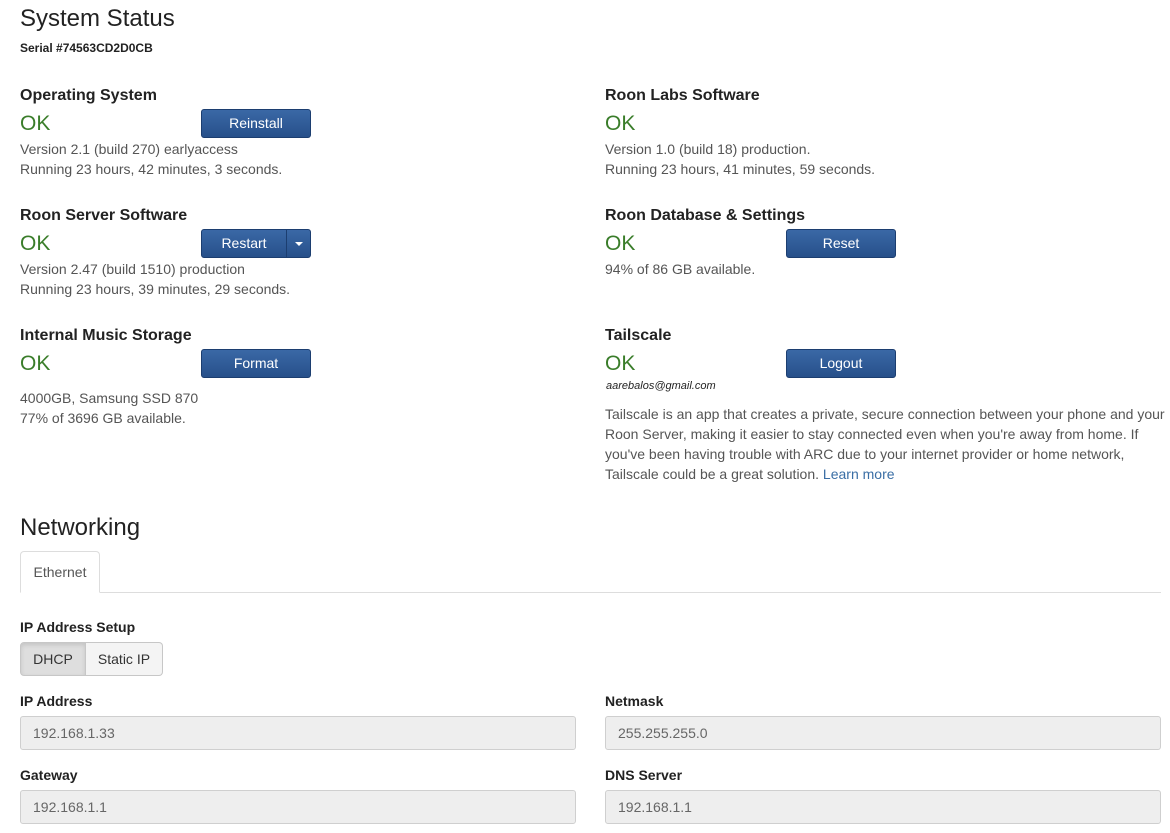 This screenshot has height=833, width=1170. What do you see at coordinates (35, 363) in the screenshot?
I see `storage-status: OK` at bounding box center [35, 363].